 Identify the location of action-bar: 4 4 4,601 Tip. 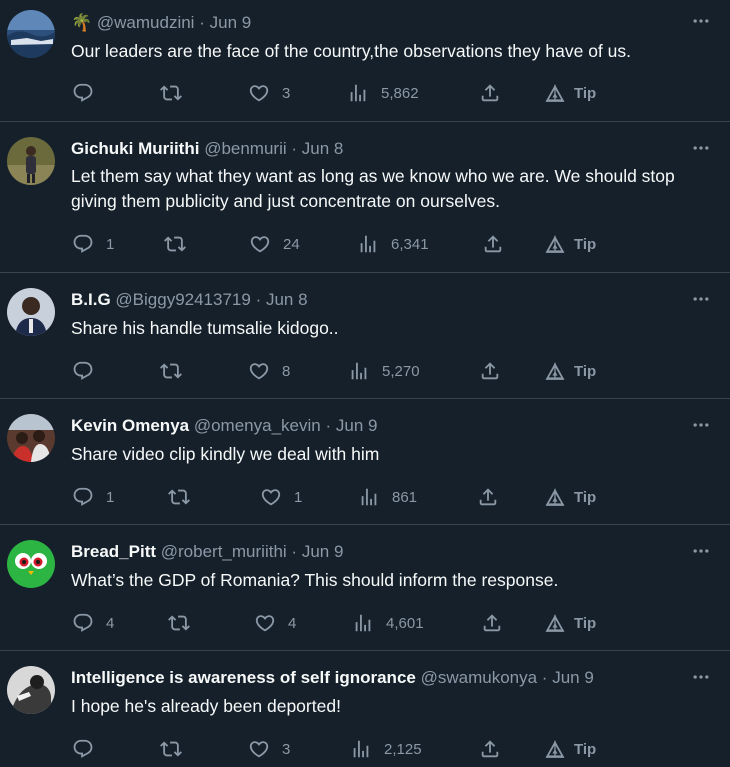
(365, 623).